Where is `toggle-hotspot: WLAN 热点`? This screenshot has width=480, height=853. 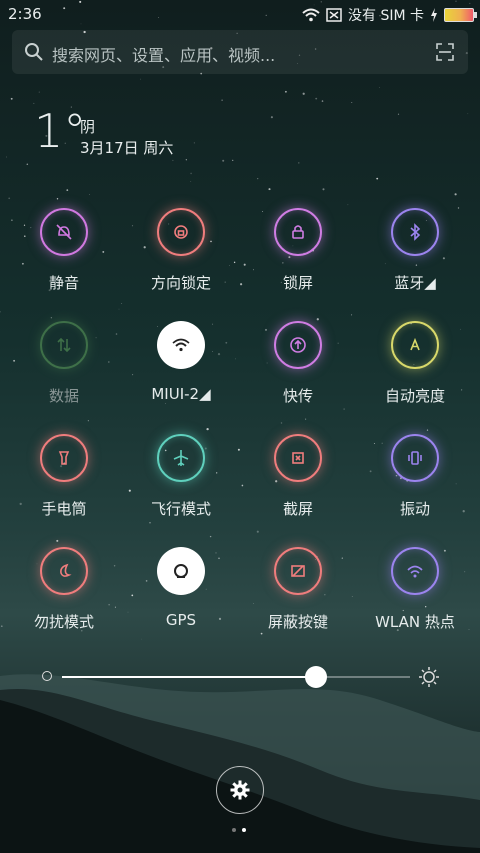 toggle-hotspot: WLAN 热点 is located at coordinates (415, 589).